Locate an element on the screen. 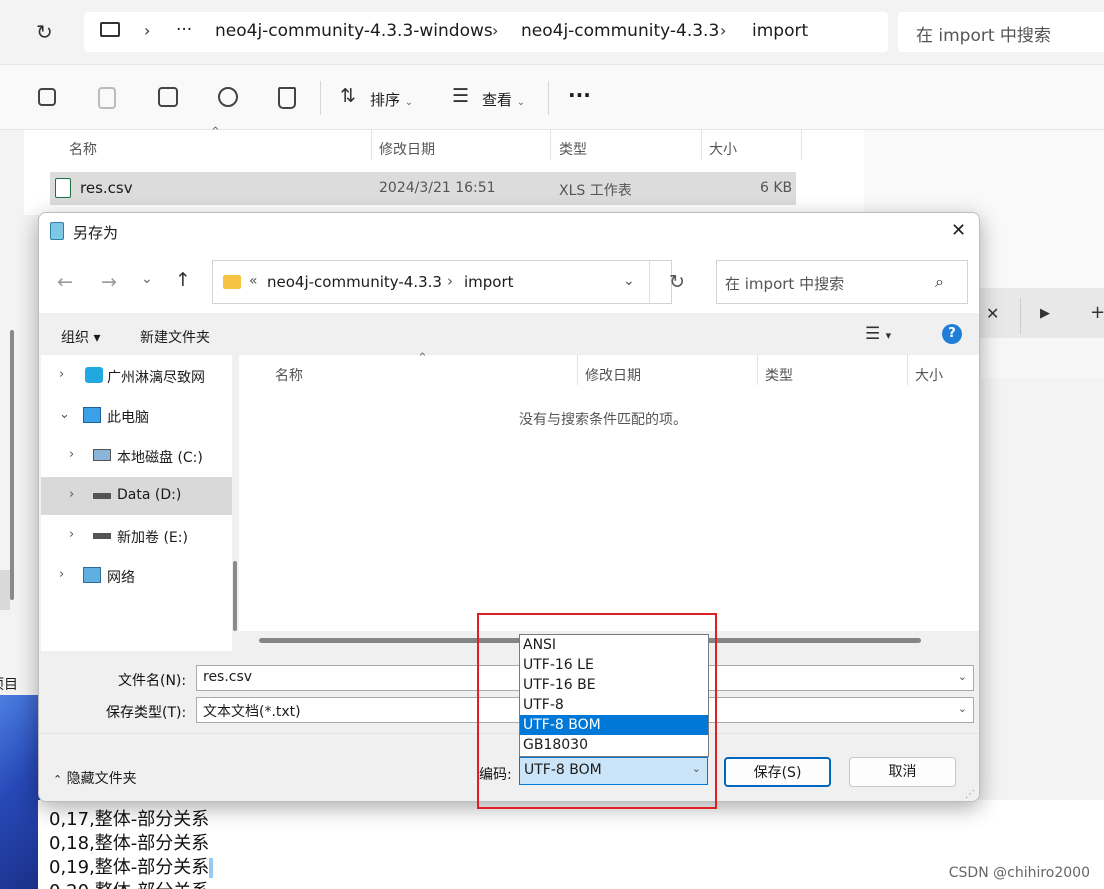 The width and height of the screenshot is (1104, 889). filename-value: res.csv is located at coordinates (228, 677).